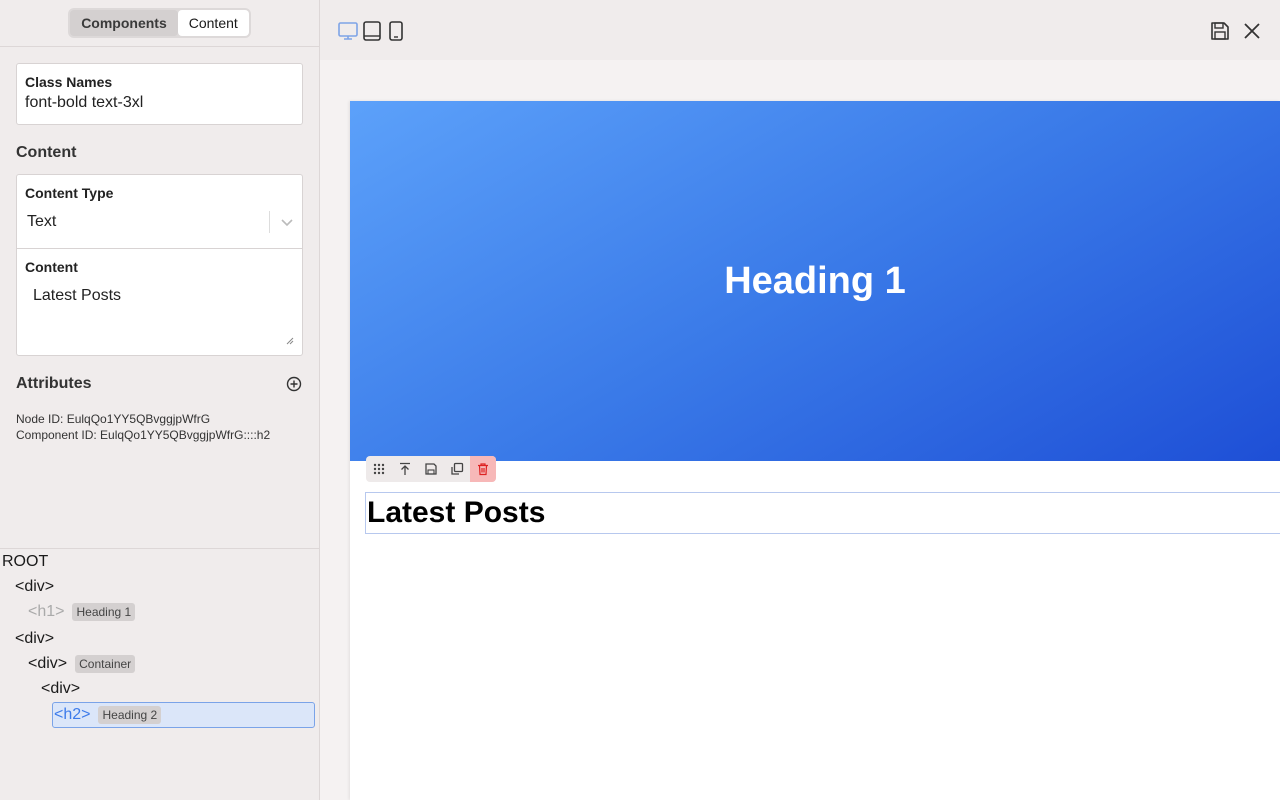 The height and width of the screenshot is (800, 1280). I want to click on chevron-down-icon, so click(287, 222).